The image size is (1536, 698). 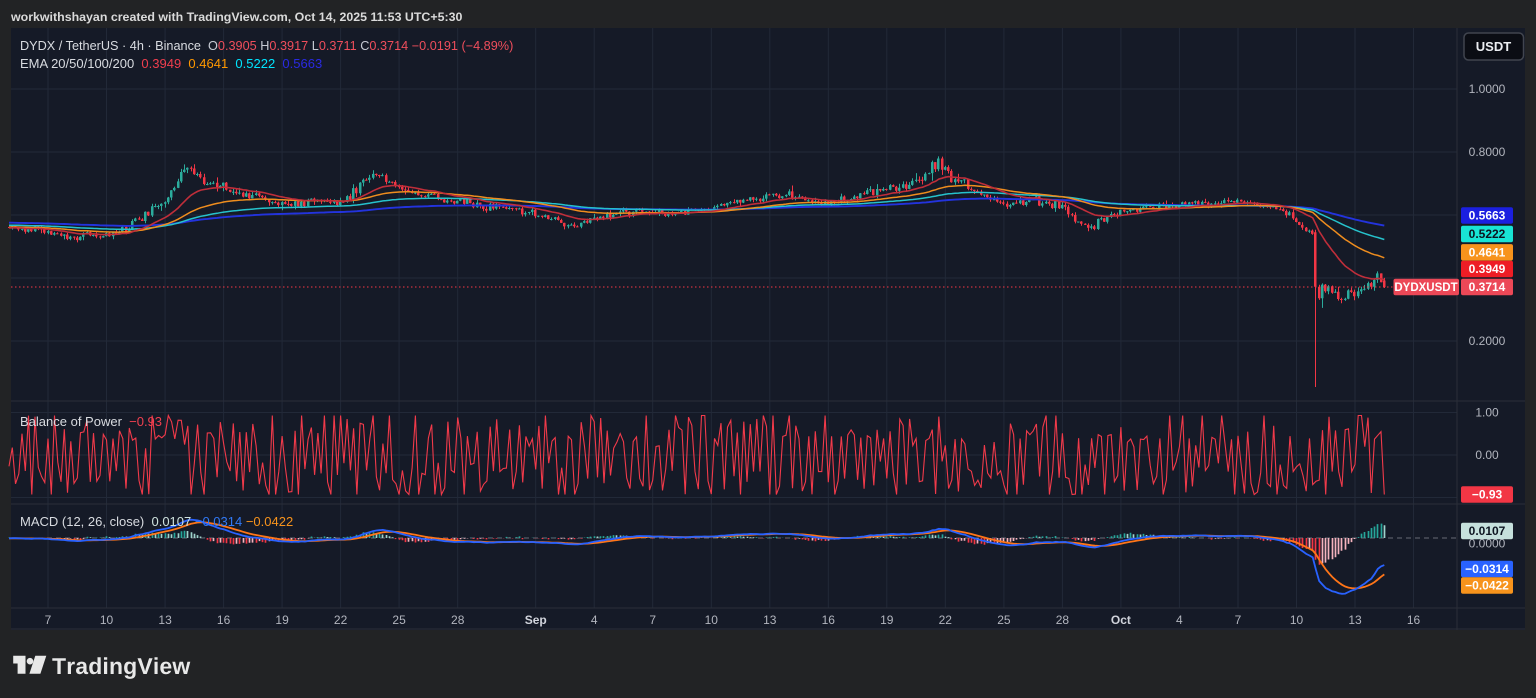 What do you see at coordinates (1487, 531) in the screenshot?
I see `svg-text: 0.0107` at bounding box center [1487, 531].